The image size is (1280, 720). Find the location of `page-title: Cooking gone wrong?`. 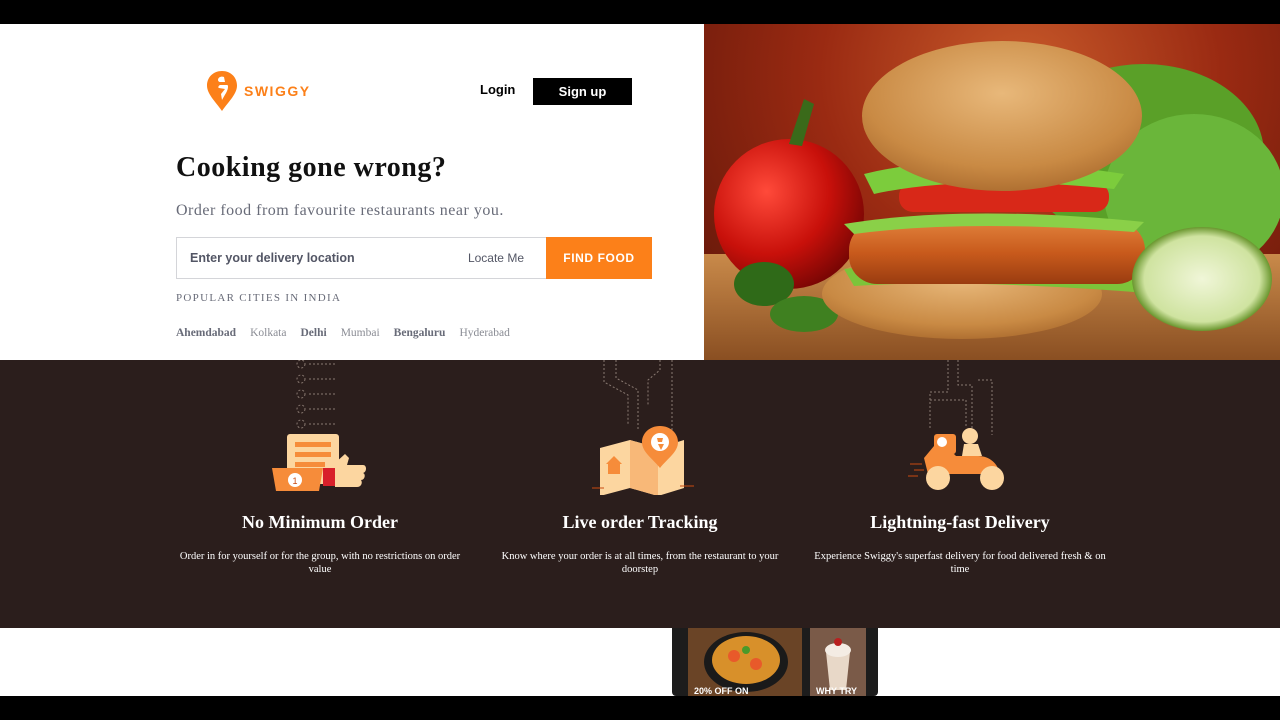

page-title: Cooking gone wrong? is located at coordinates (311, 167).